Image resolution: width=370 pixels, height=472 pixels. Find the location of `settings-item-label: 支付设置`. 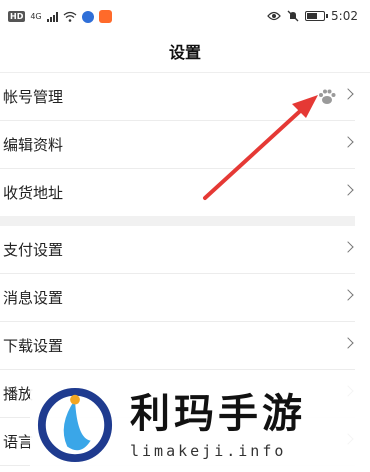

settings-item-label: 支付设置 is located at coordinates (33, 250).